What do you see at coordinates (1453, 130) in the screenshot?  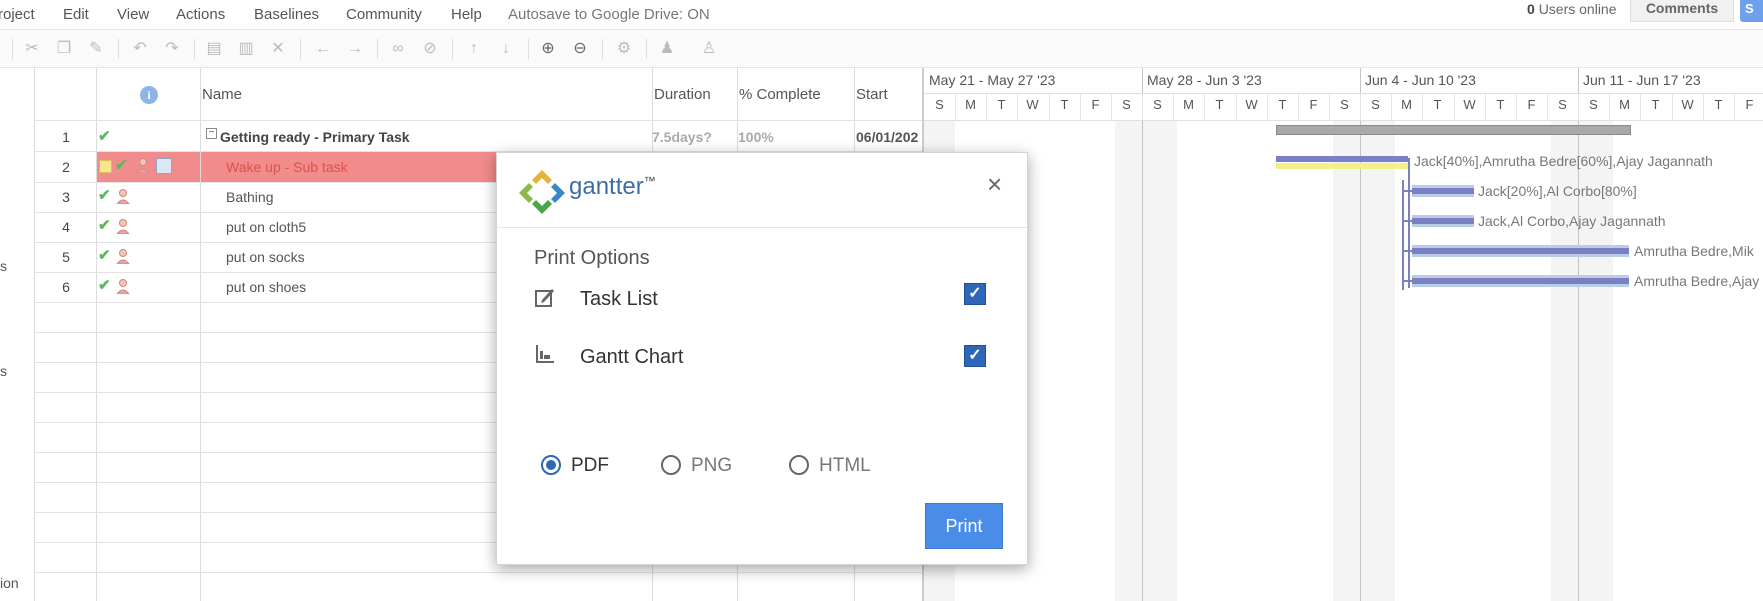 I see `summary-task-bar` at bounding box center [1453, 130].